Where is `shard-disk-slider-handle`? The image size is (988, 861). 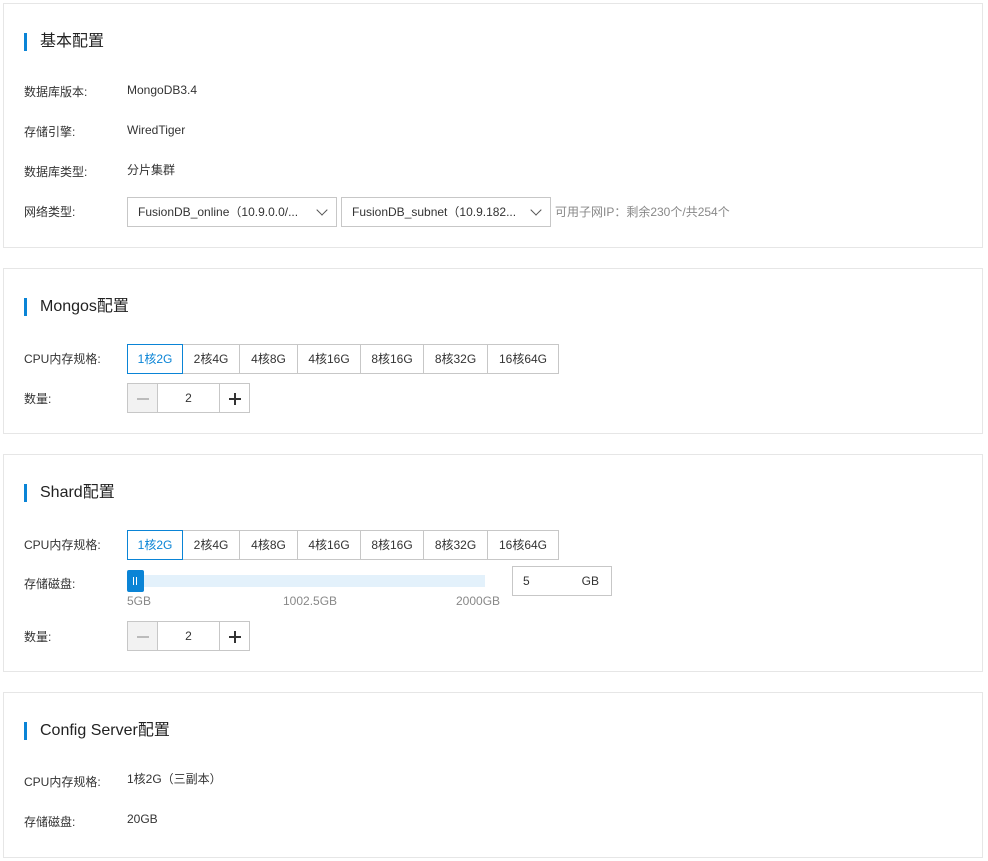
shard-disk-slider-handle is located at coordinates (135, 581).